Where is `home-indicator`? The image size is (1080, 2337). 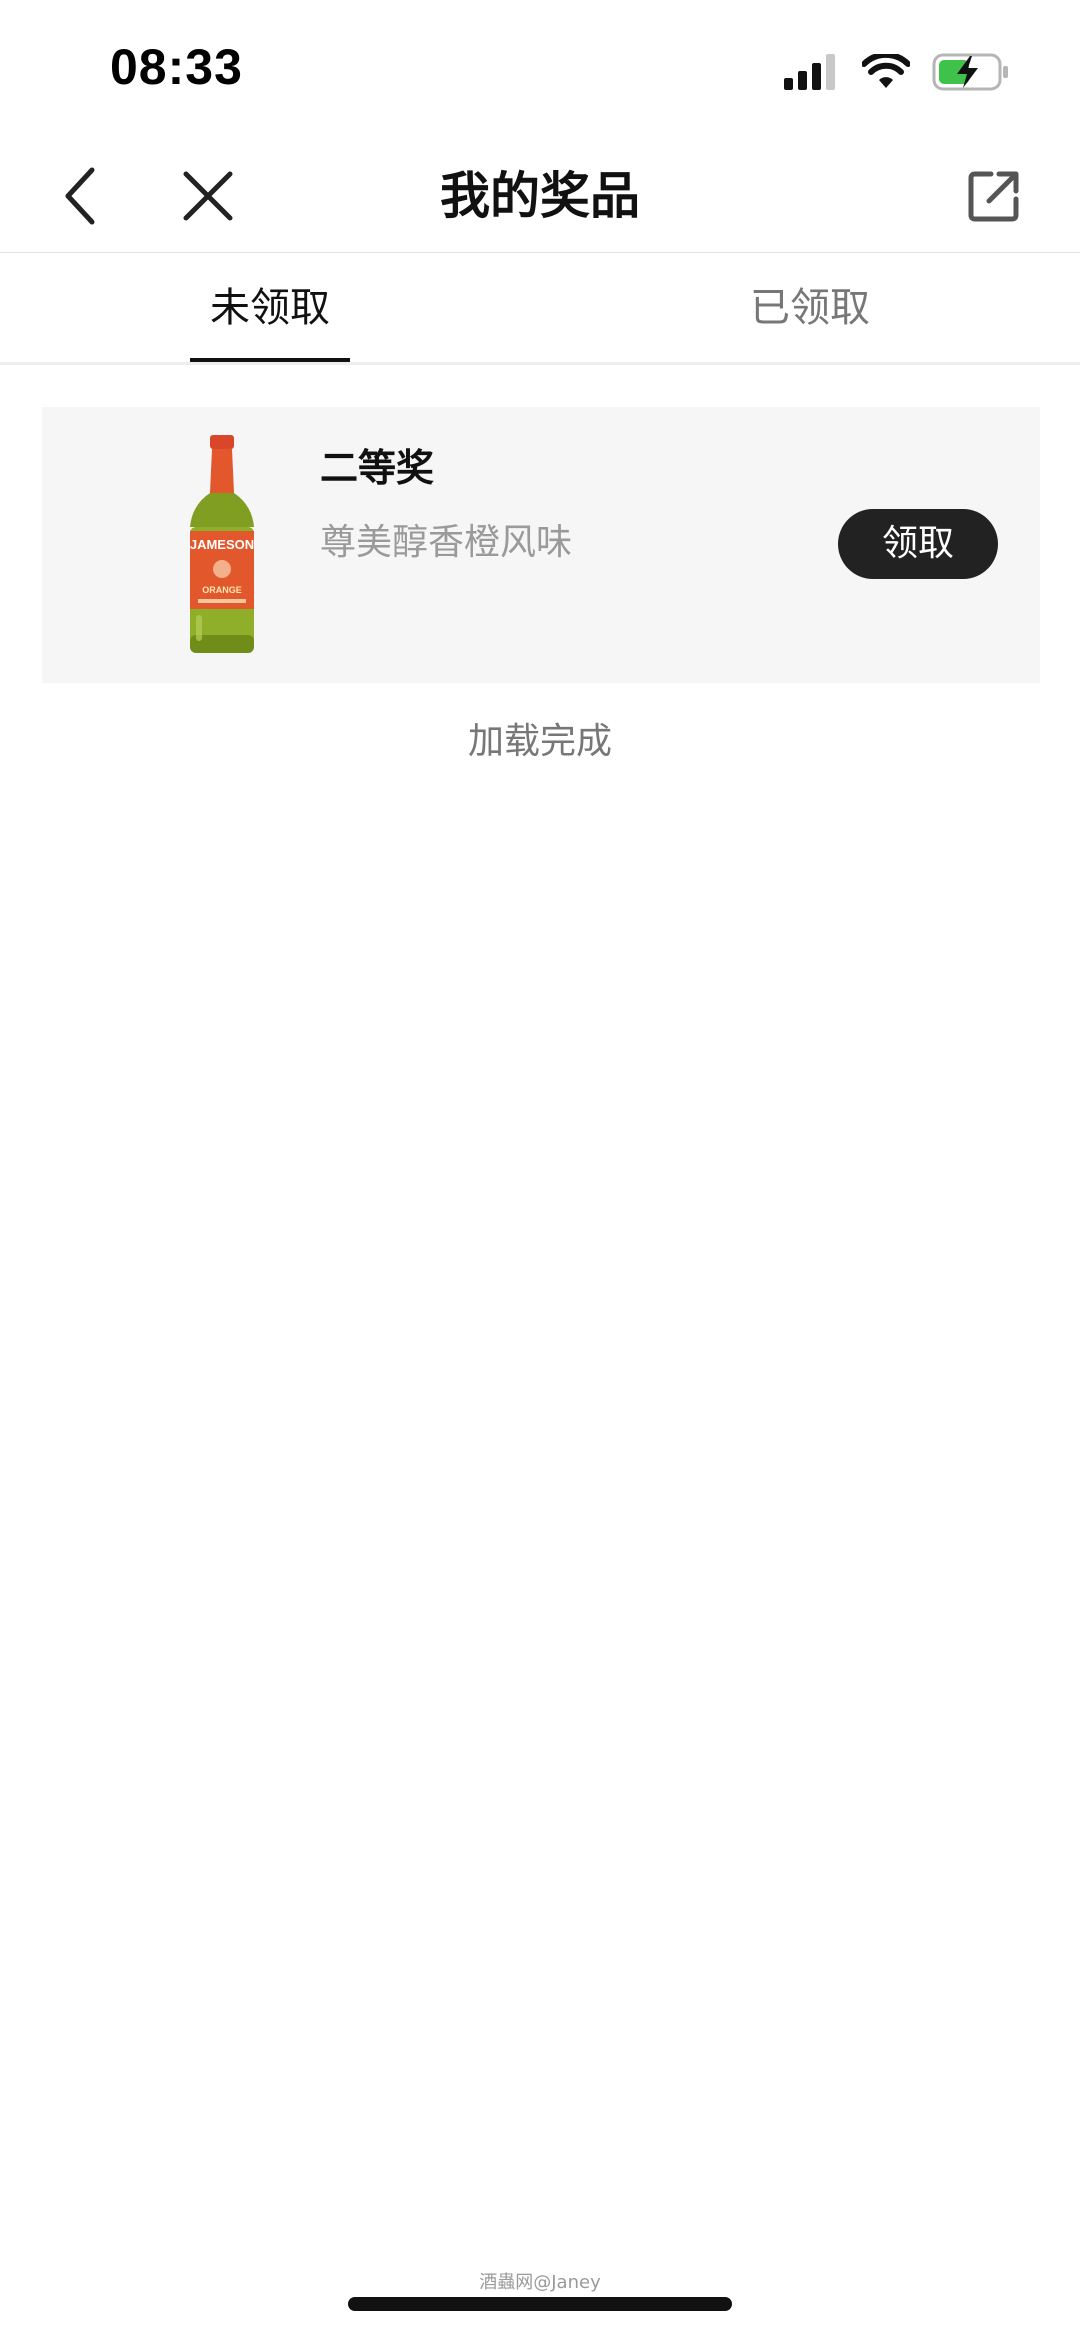
home-indicator is located at coordinates (540, 2304).